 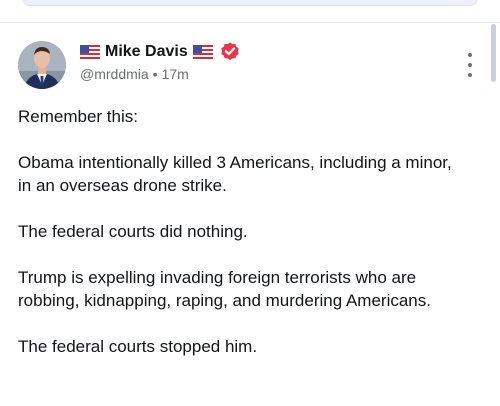 What do you see at coordinates (250, 3) in the screenshot?
I see `input-box-edge` at bounding box center [250, 3].